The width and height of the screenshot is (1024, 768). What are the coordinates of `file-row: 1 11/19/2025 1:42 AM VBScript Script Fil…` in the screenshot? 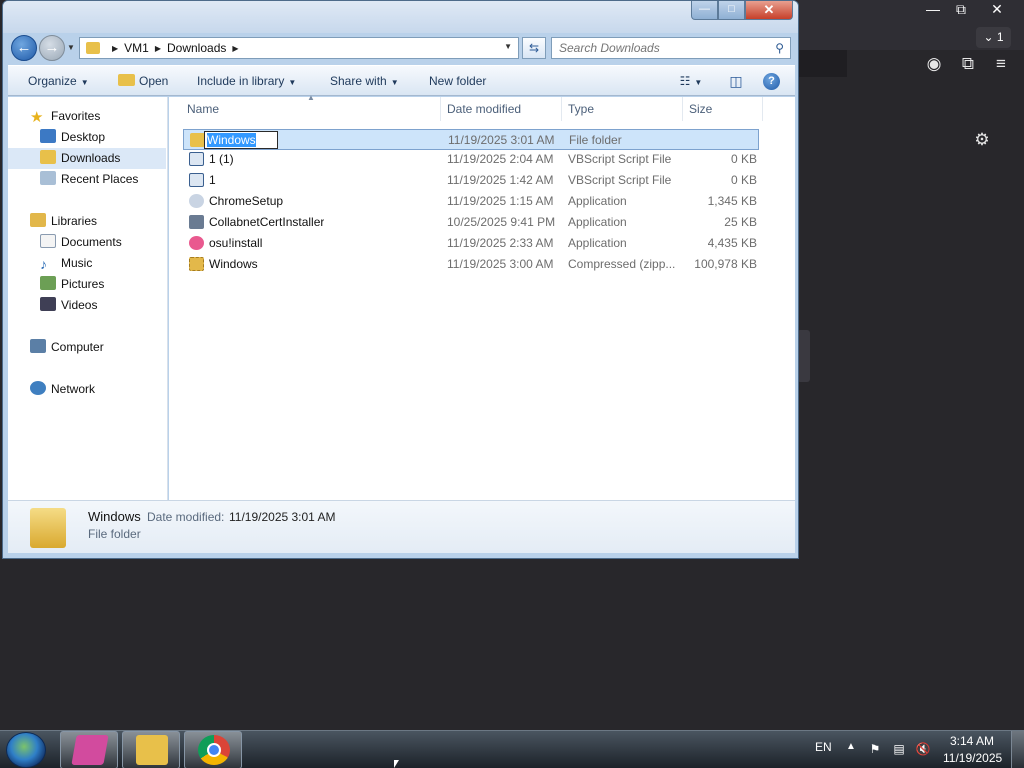 It's located at (471, 180).